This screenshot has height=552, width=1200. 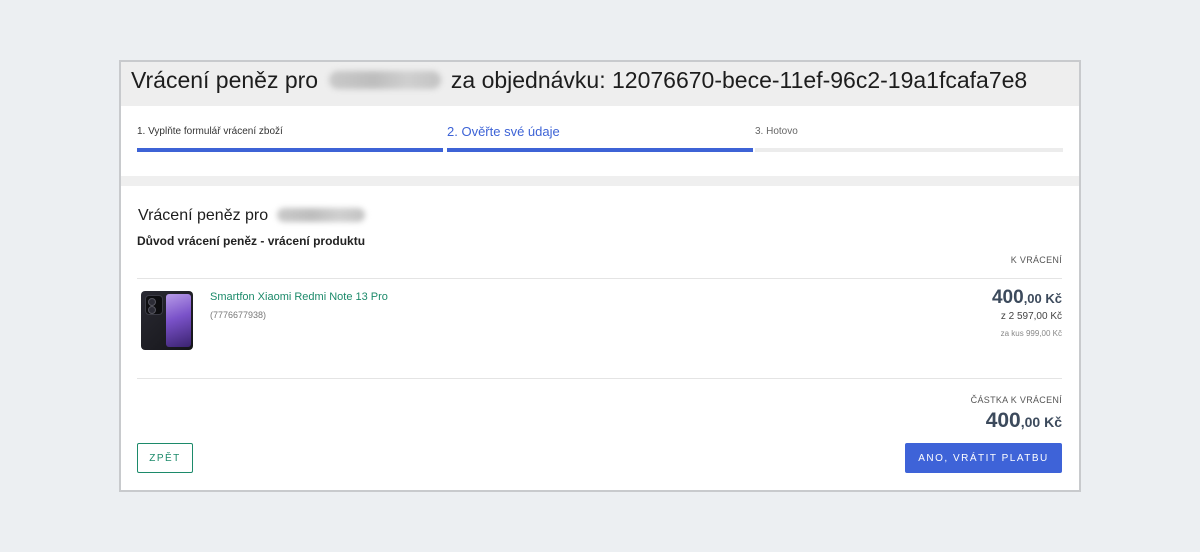 I want to click on back-button: ZPĚT, so click(x=165, y=458).